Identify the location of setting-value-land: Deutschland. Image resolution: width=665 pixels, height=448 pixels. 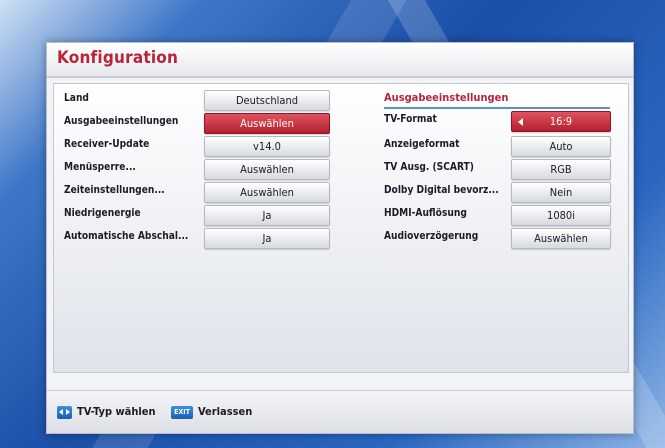
(267, 100).